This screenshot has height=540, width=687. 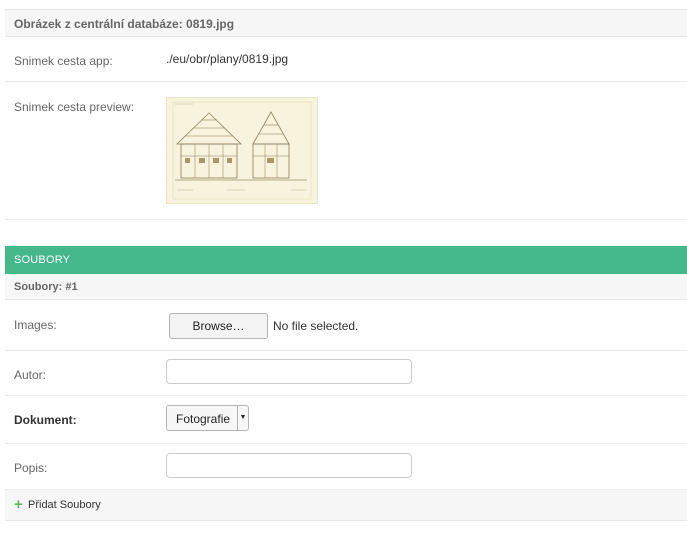 I want to click on db-section-header: Obrázek z centrální databáze: 0819.jpg, so click(x=346, y=23).